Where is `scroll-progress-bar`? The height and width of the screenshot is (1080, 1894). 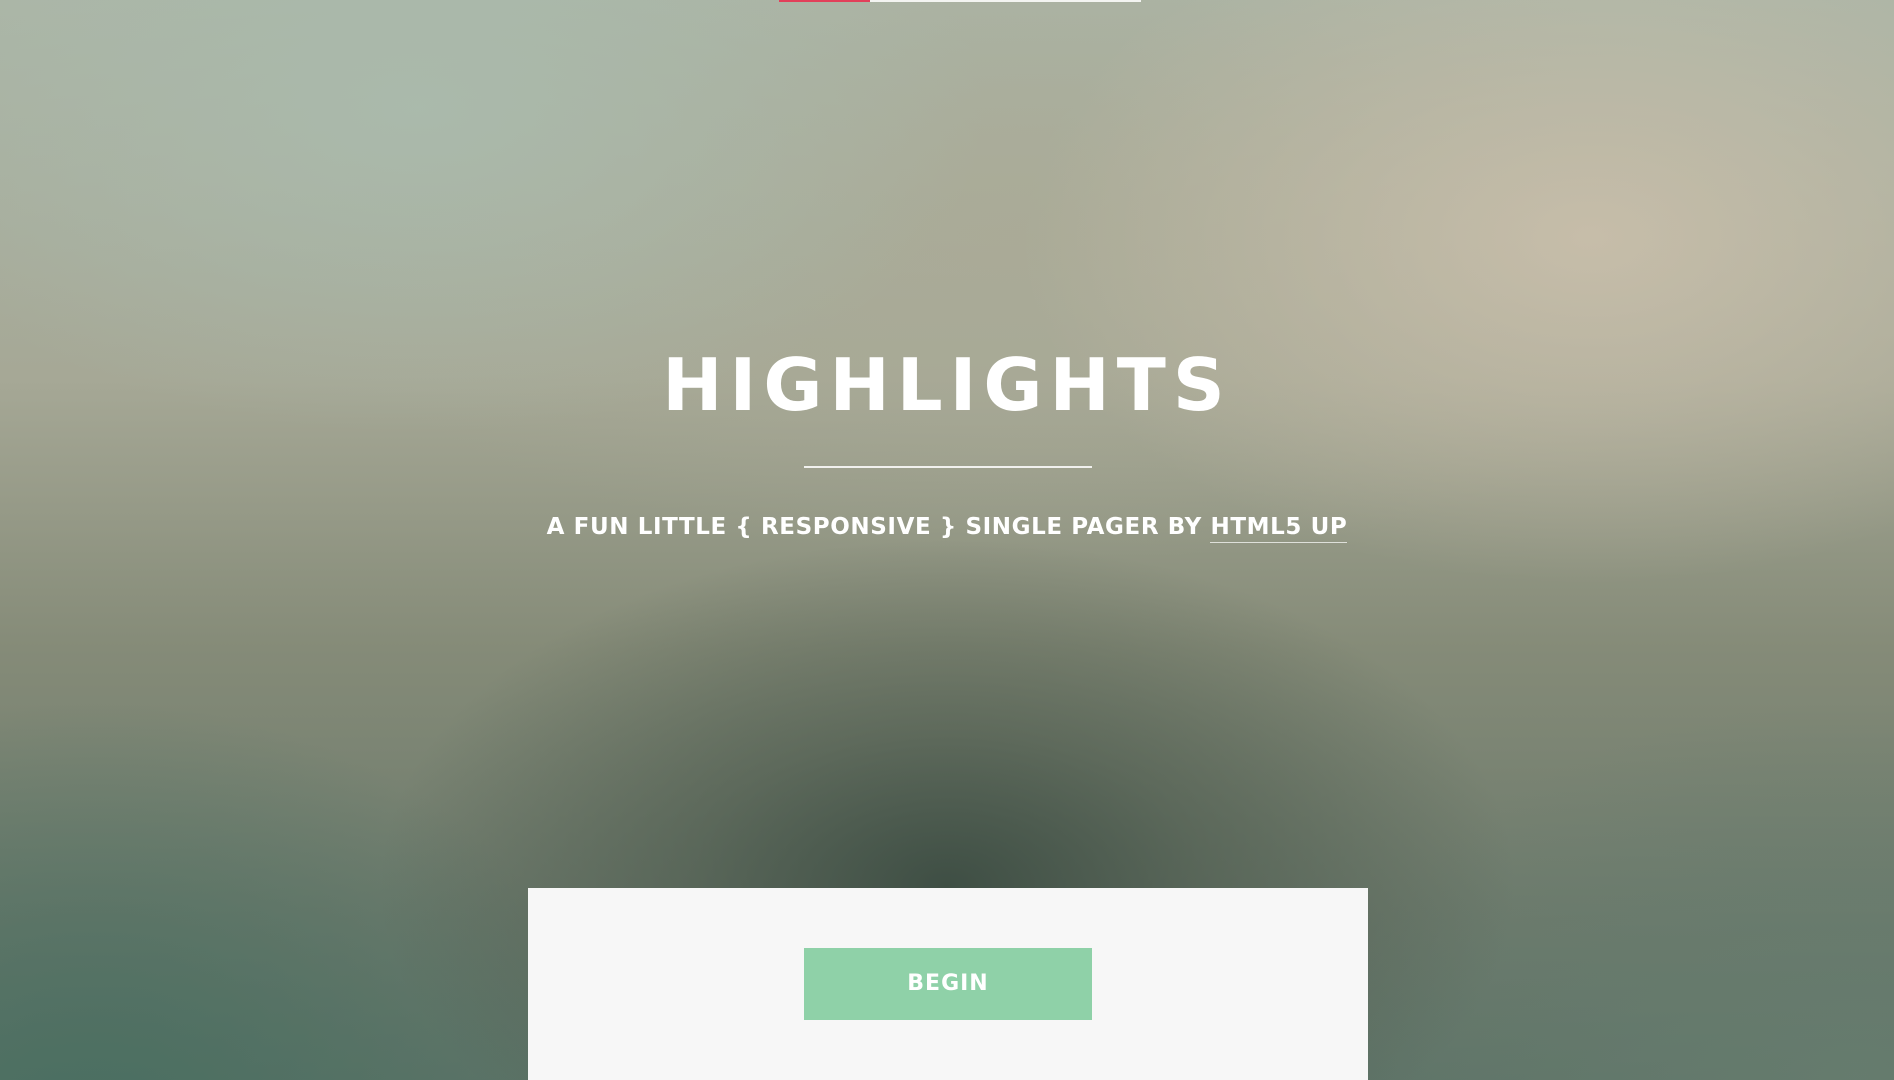 scroll-progress-bar is located at coordinates (960, 1).